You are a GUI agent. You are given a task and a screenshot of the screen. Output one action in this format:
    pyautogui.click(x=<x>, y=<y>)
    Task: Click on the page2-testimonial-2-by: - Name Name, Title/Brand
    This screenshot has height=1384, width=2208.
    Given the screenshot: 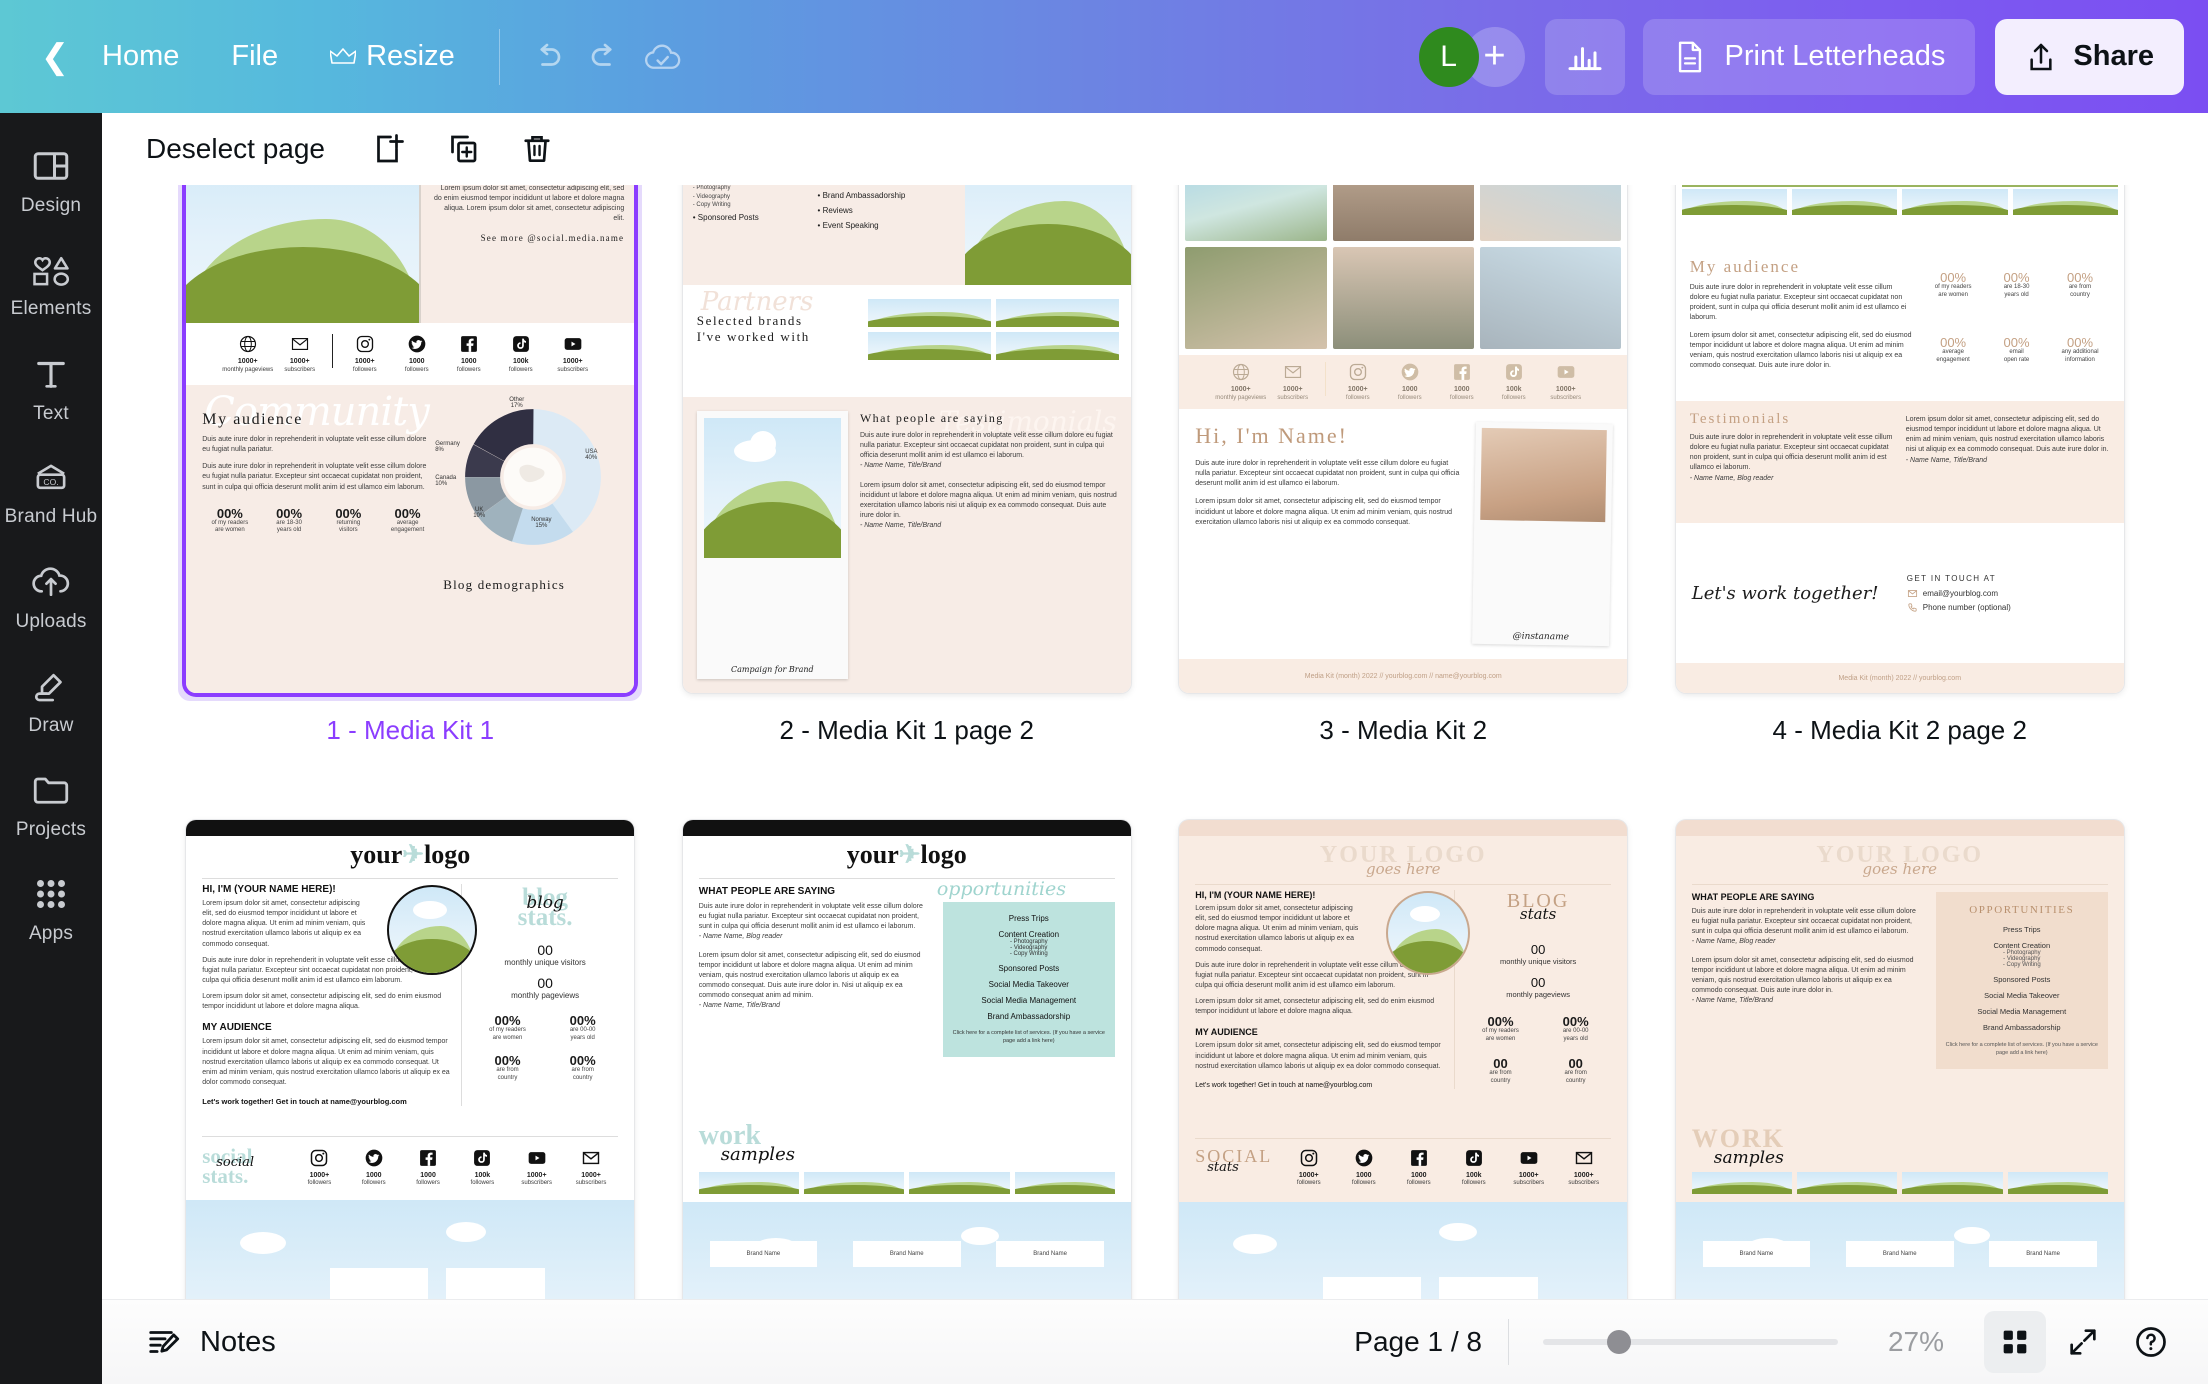 What is the action you would take?
    pyautogui.click(x=900, y=526)
    